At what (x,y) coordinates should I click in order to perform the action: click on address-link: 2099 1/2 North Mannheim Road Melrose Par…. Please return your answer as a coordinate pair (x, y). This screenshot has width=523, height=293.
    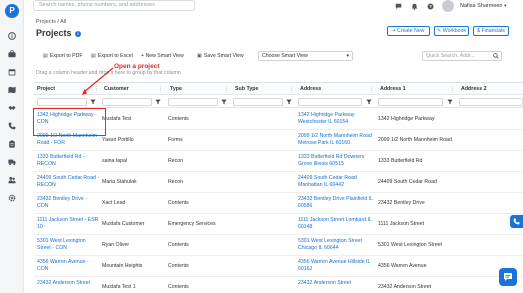
    Looking at the image, I should click on (336, 140).